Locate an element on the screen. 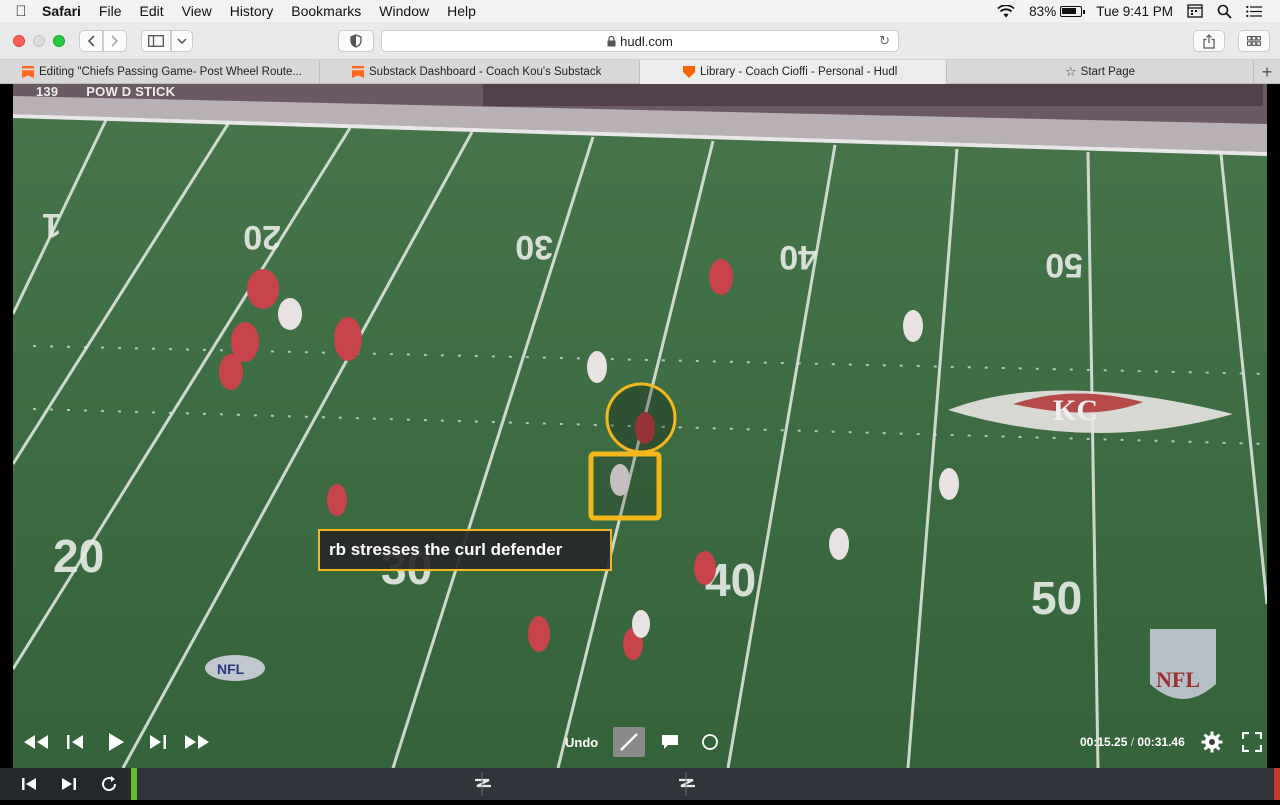  plus-icon: + is located at coordinates (1267, 71).